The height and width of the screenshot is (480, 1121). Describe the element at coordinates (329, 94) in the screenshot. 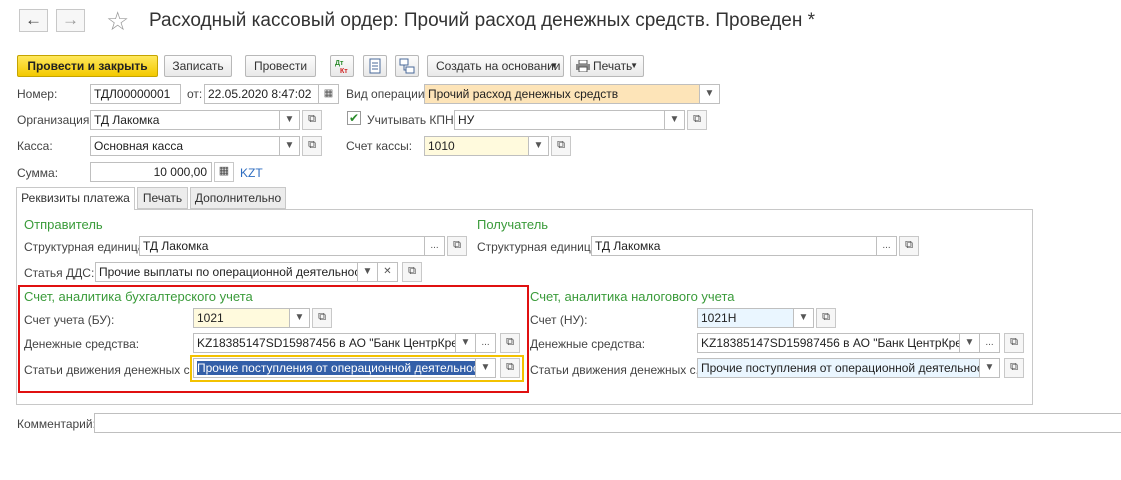

I see `calendar-button: ▦` at that location.